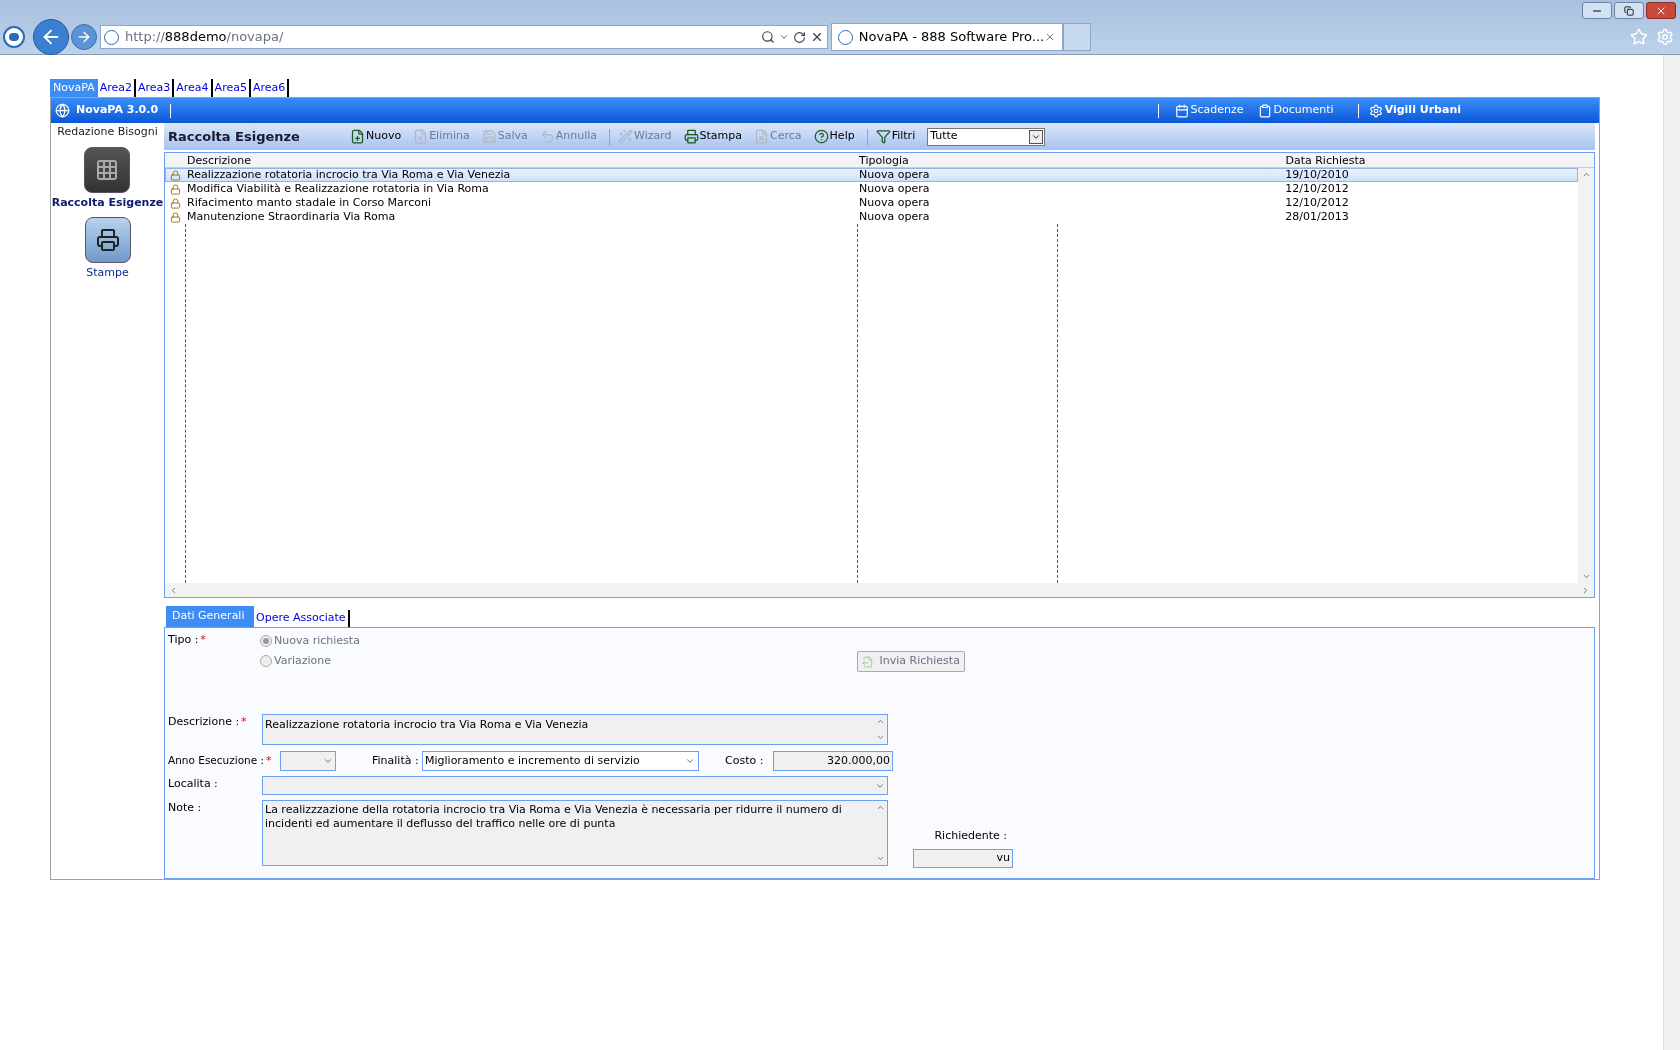  Describe the element at coordinates (713, 136) in the screenshot. I see `toolbar-button: Stampa` at that location.